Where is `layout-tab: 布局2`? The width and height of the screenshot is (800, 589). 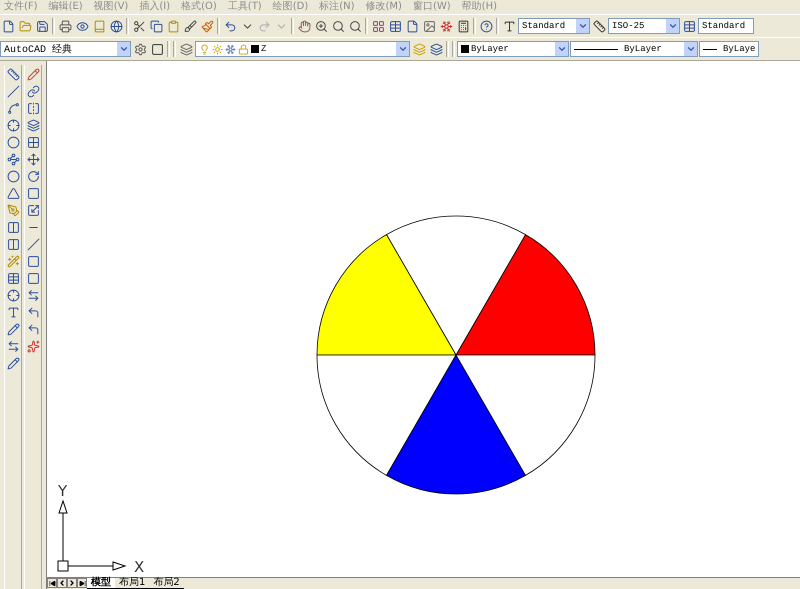 layout-tab: 布局2 is located at coordinates (166, 583).